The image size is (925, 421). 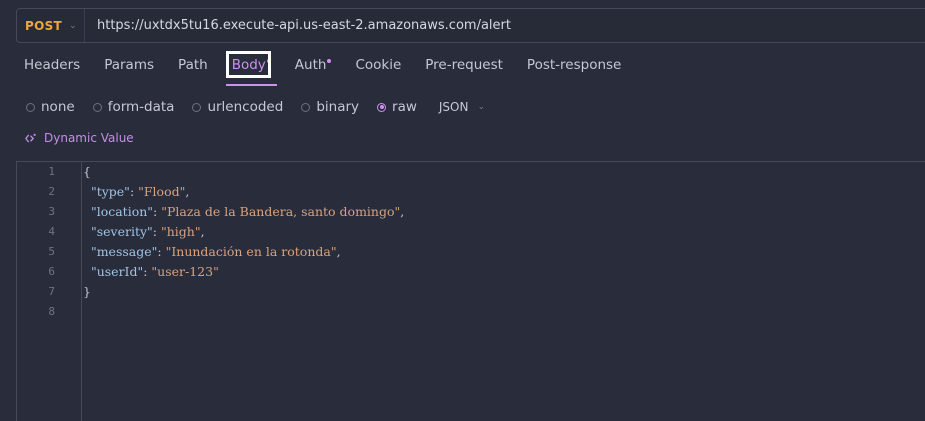 I want to click on dynamic-value-icon, so click(x=30, y=138).